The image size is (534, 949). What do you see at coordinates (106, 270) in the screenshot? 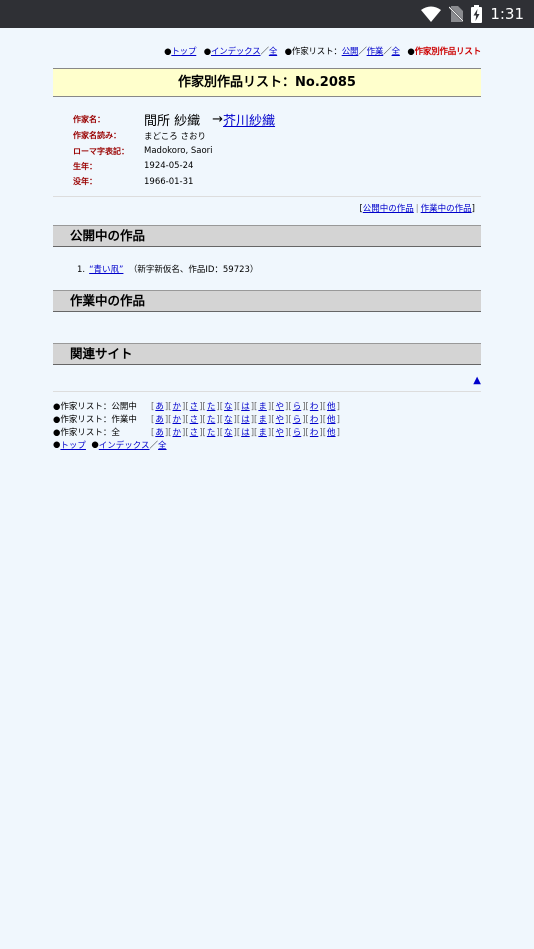
I see `work-title-link: “青い凧”` at bounding box center [106, 270].